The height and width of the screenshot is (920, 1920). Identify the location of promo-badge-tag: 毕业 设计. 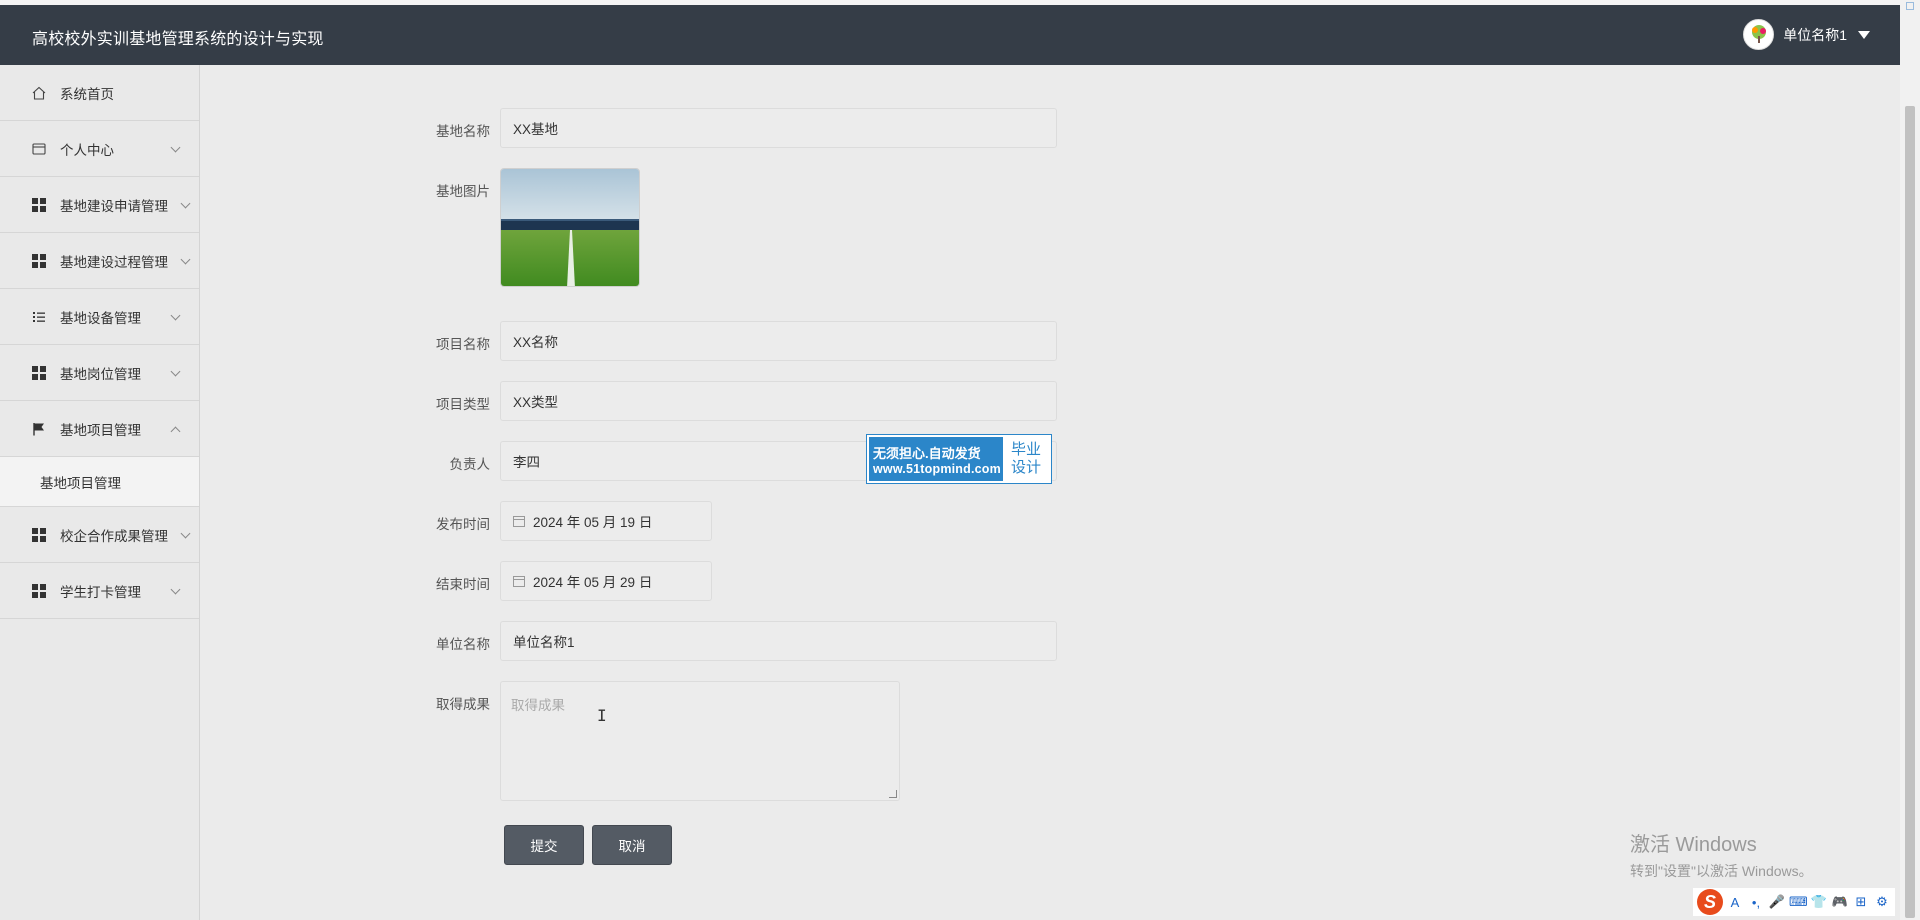
(1026, 459).